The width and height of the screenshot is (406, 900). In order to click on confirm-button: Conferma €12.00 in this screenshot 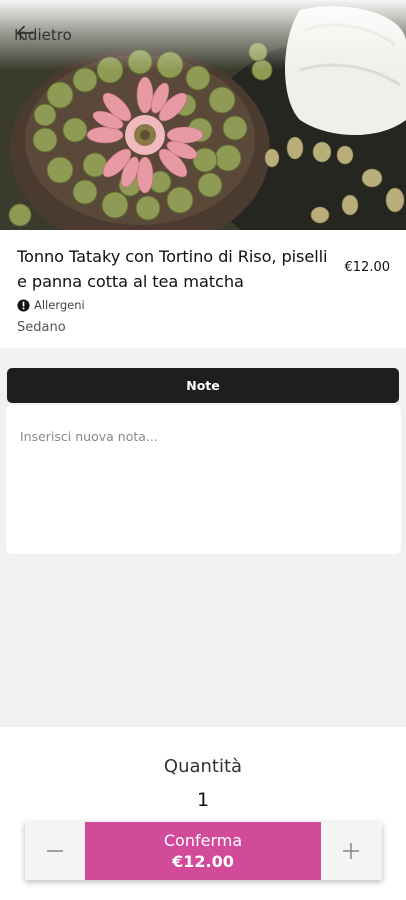, I will do `click(203, 851)`.